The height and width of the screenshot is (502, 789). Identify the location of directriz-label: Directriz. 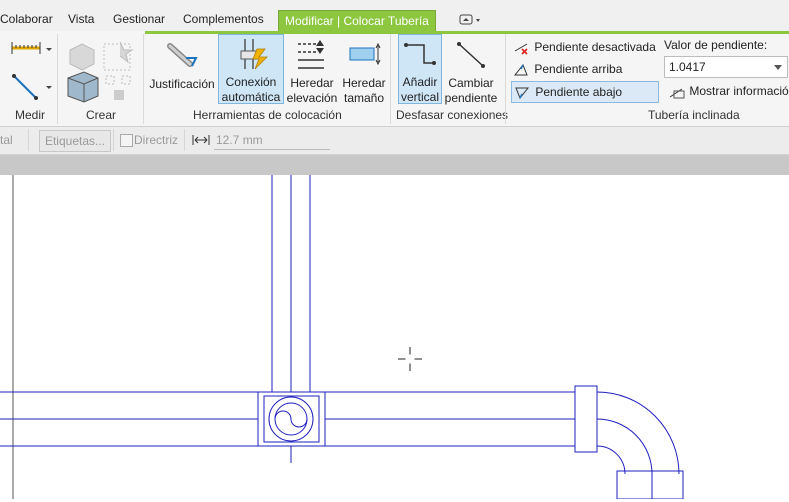
(156, 140).